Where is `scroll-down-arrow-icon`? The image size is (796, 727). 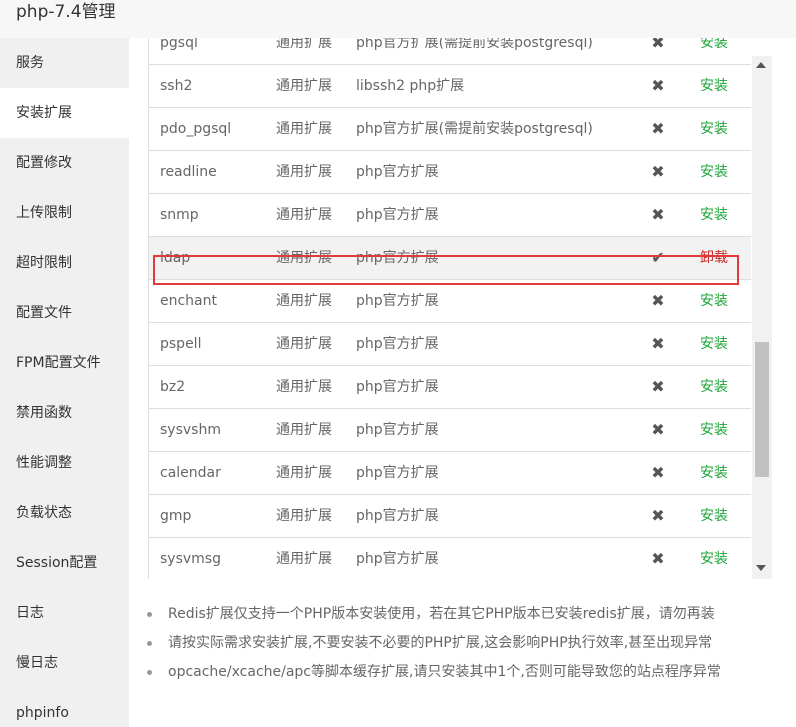
scroll-down-arrow-icon is located at coordinates (761, 568).